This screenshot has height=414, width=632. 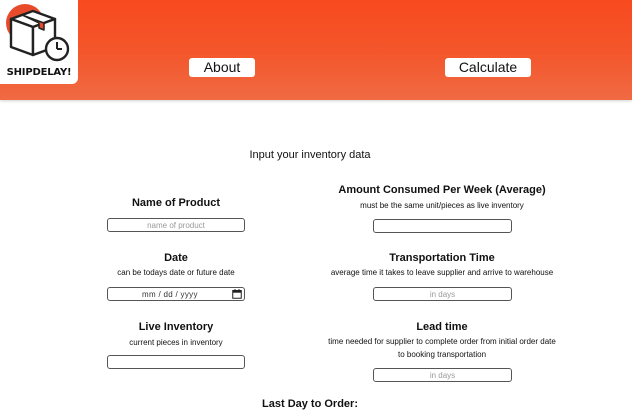 What do you see at coordinates (176, 342) in the screenshot?
I see `live-inventory-hint: current pieces in inventory` at bounding box center [176, 342].